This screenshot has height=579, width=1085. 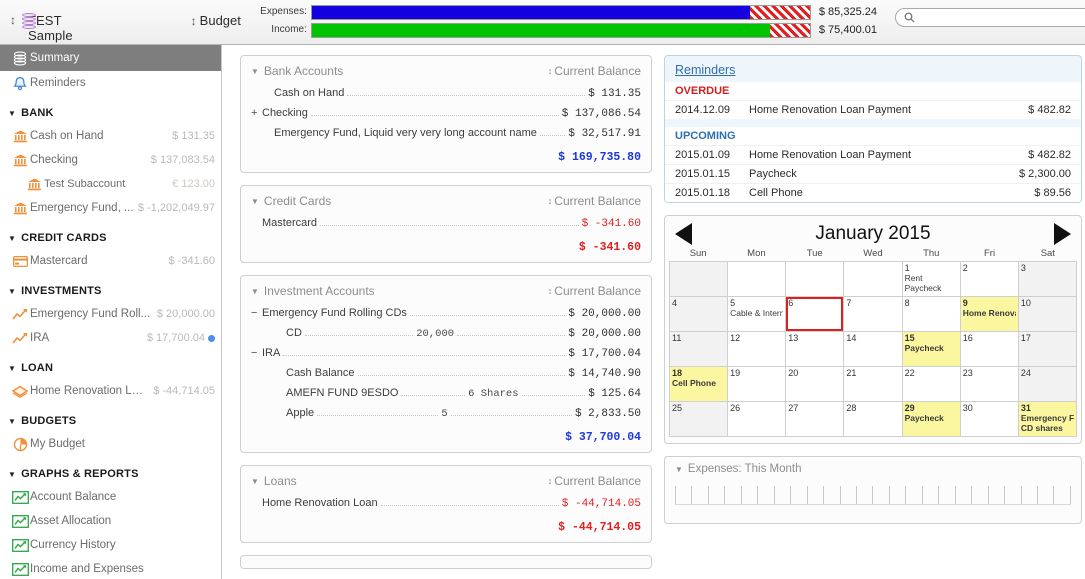 I want to click on search-container, so click(x=990, y=17).